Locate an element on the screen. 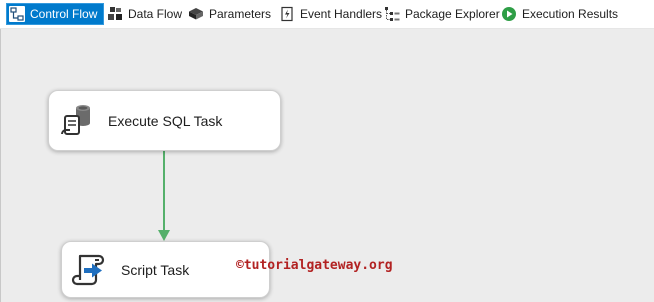 The height and width of the screenshot is (302, 654). tab-label: Data Flow is located at coordinates (155, 14).